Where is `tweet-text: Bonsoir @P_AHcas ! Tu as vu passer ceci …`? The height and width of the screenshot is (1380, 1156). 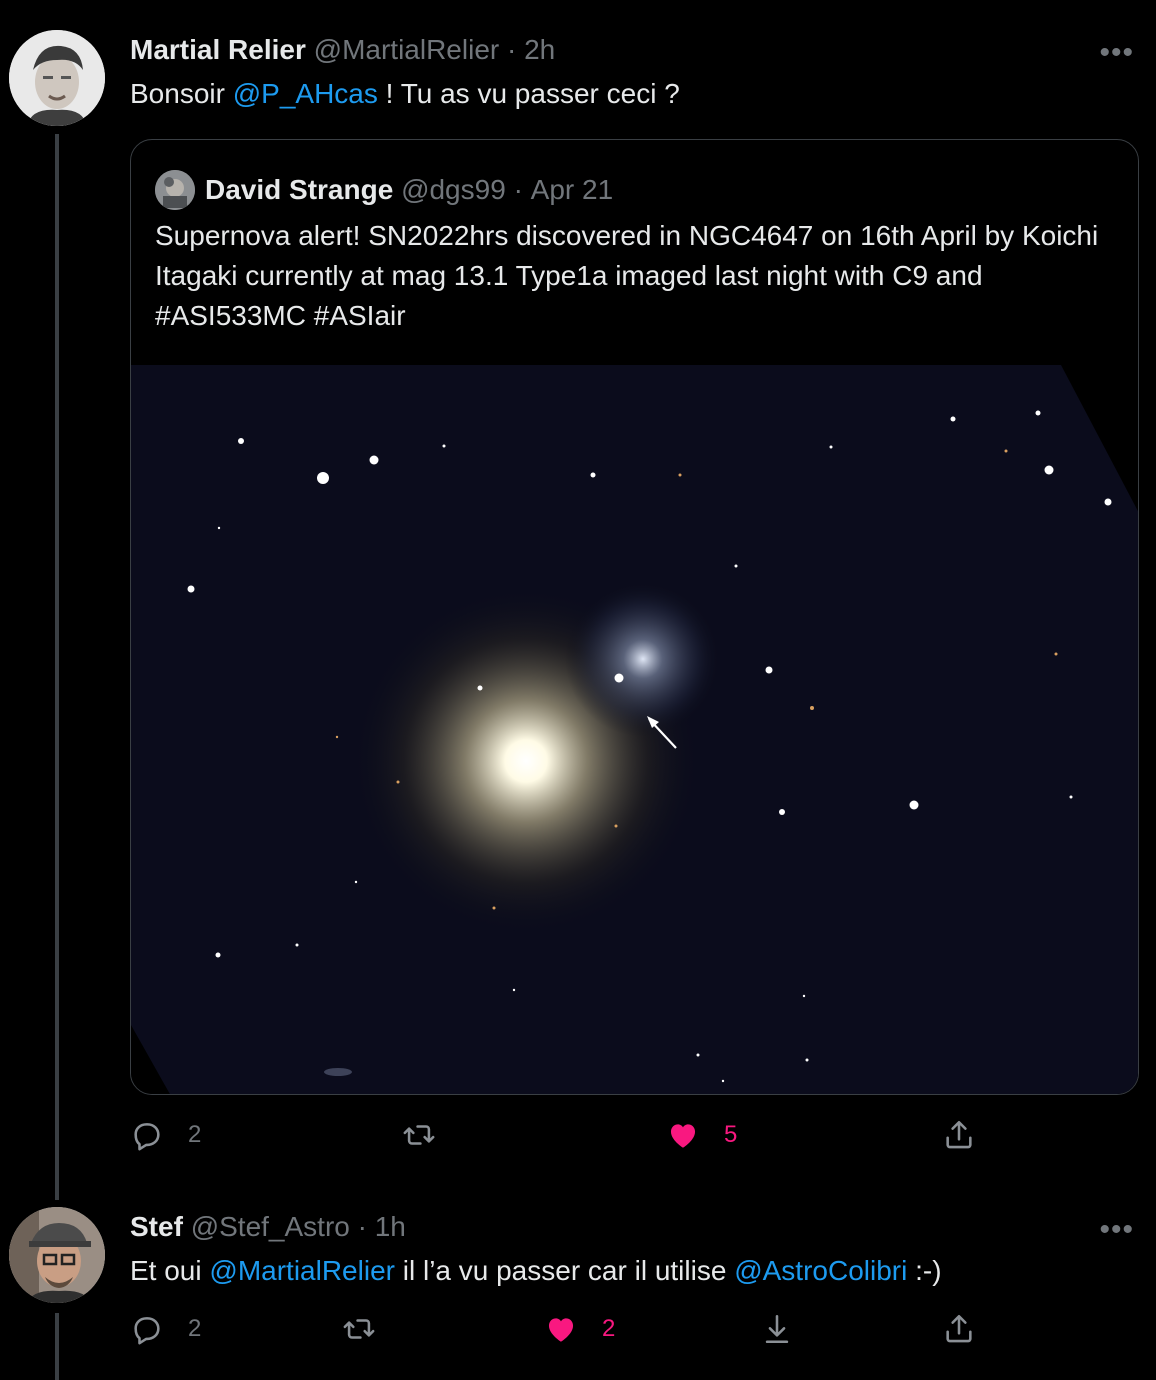
tweet-text: Bonsoir @P_AHcas ! Tu as vu passer ceci … is located at coordinates (405, 94).